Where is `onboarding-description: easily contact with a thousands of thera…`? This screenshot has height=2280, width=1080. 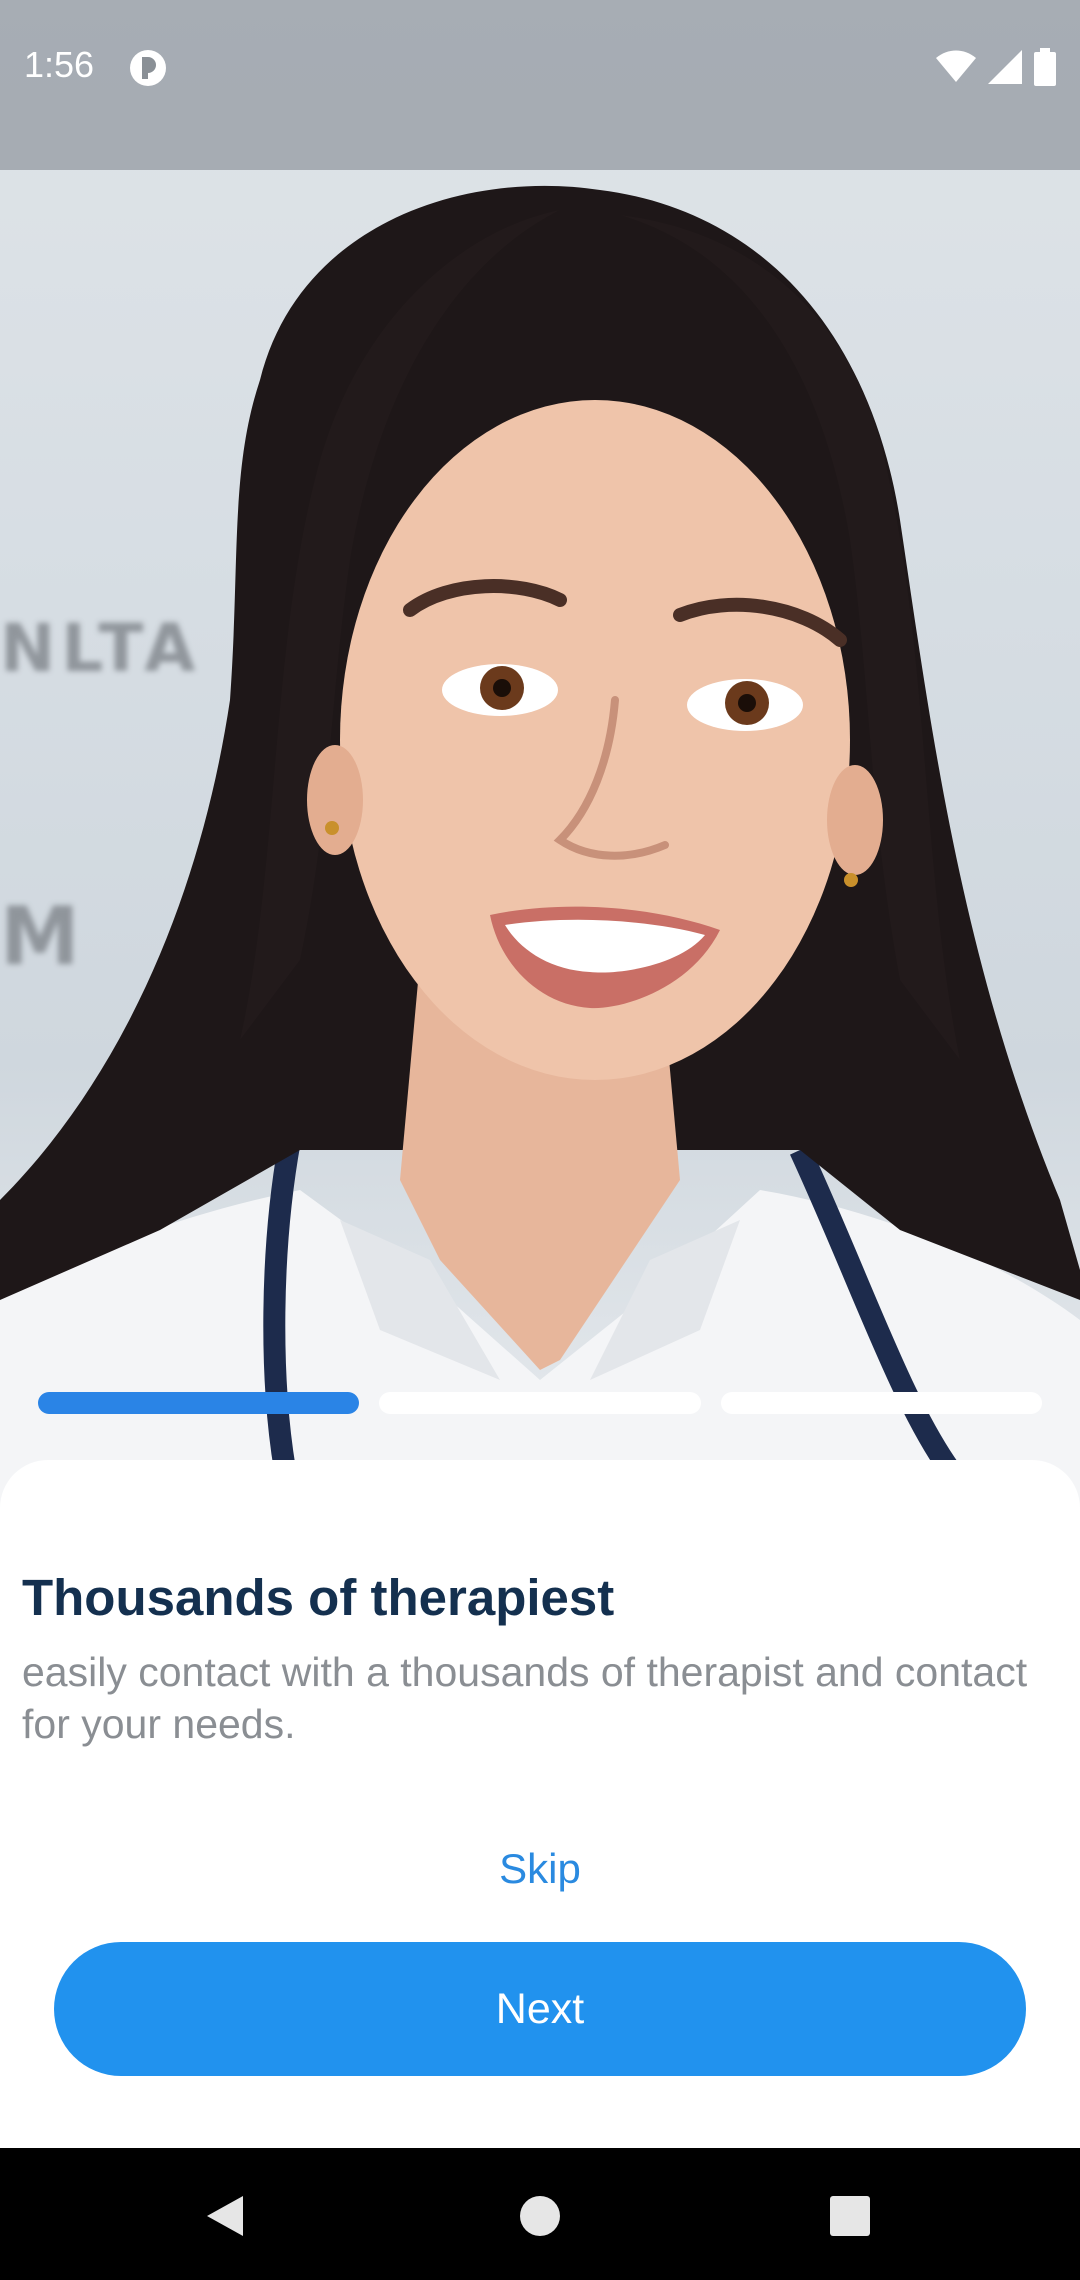
onboarding-description: easily contact with a thousands of thera… is located at coordinates (525, 1698).